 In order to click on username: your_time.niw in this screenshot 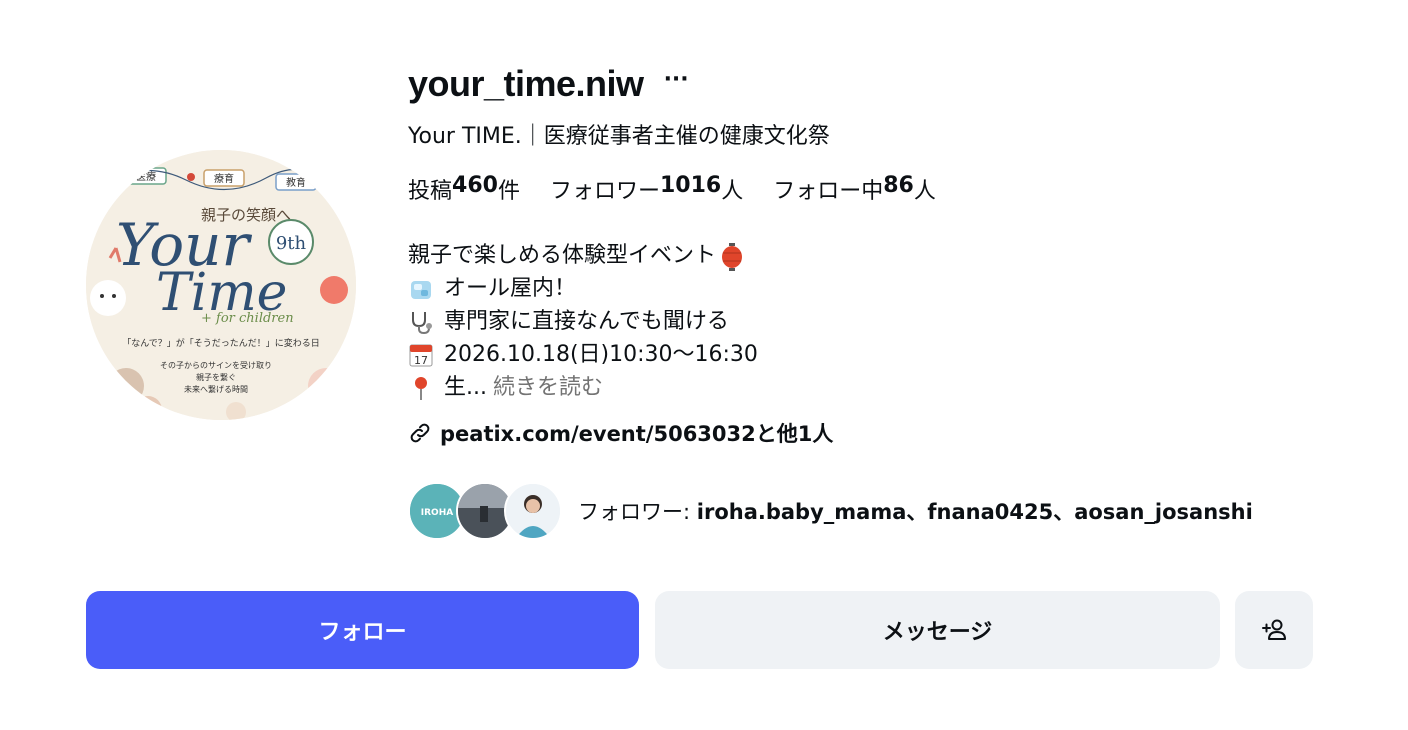, I will do `click(526, 83)`.